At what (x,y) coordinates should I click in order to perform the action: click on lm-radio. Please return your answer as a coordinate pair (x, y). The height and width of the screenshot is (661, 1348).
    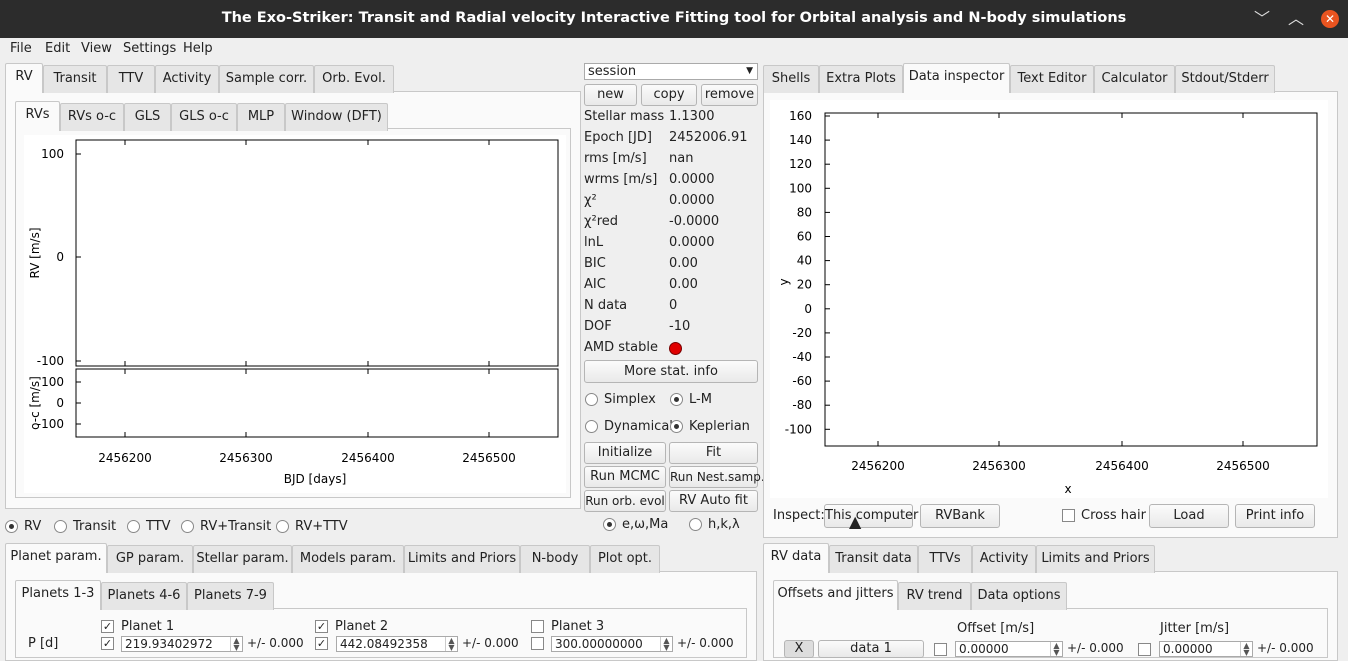
    Looking at the image, I should click on (676, 399).